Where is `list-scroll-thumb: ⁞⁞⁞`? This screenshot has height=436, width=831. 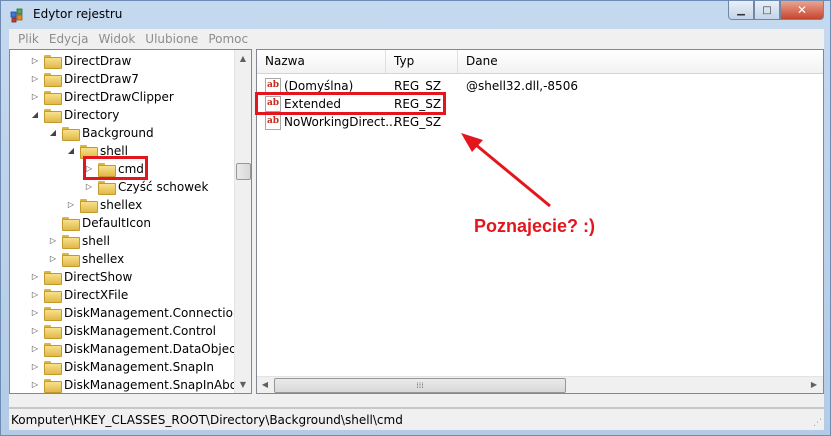 list-scroll-thumb: ⁞⁞⁞ is located at coordinates (420, 385).